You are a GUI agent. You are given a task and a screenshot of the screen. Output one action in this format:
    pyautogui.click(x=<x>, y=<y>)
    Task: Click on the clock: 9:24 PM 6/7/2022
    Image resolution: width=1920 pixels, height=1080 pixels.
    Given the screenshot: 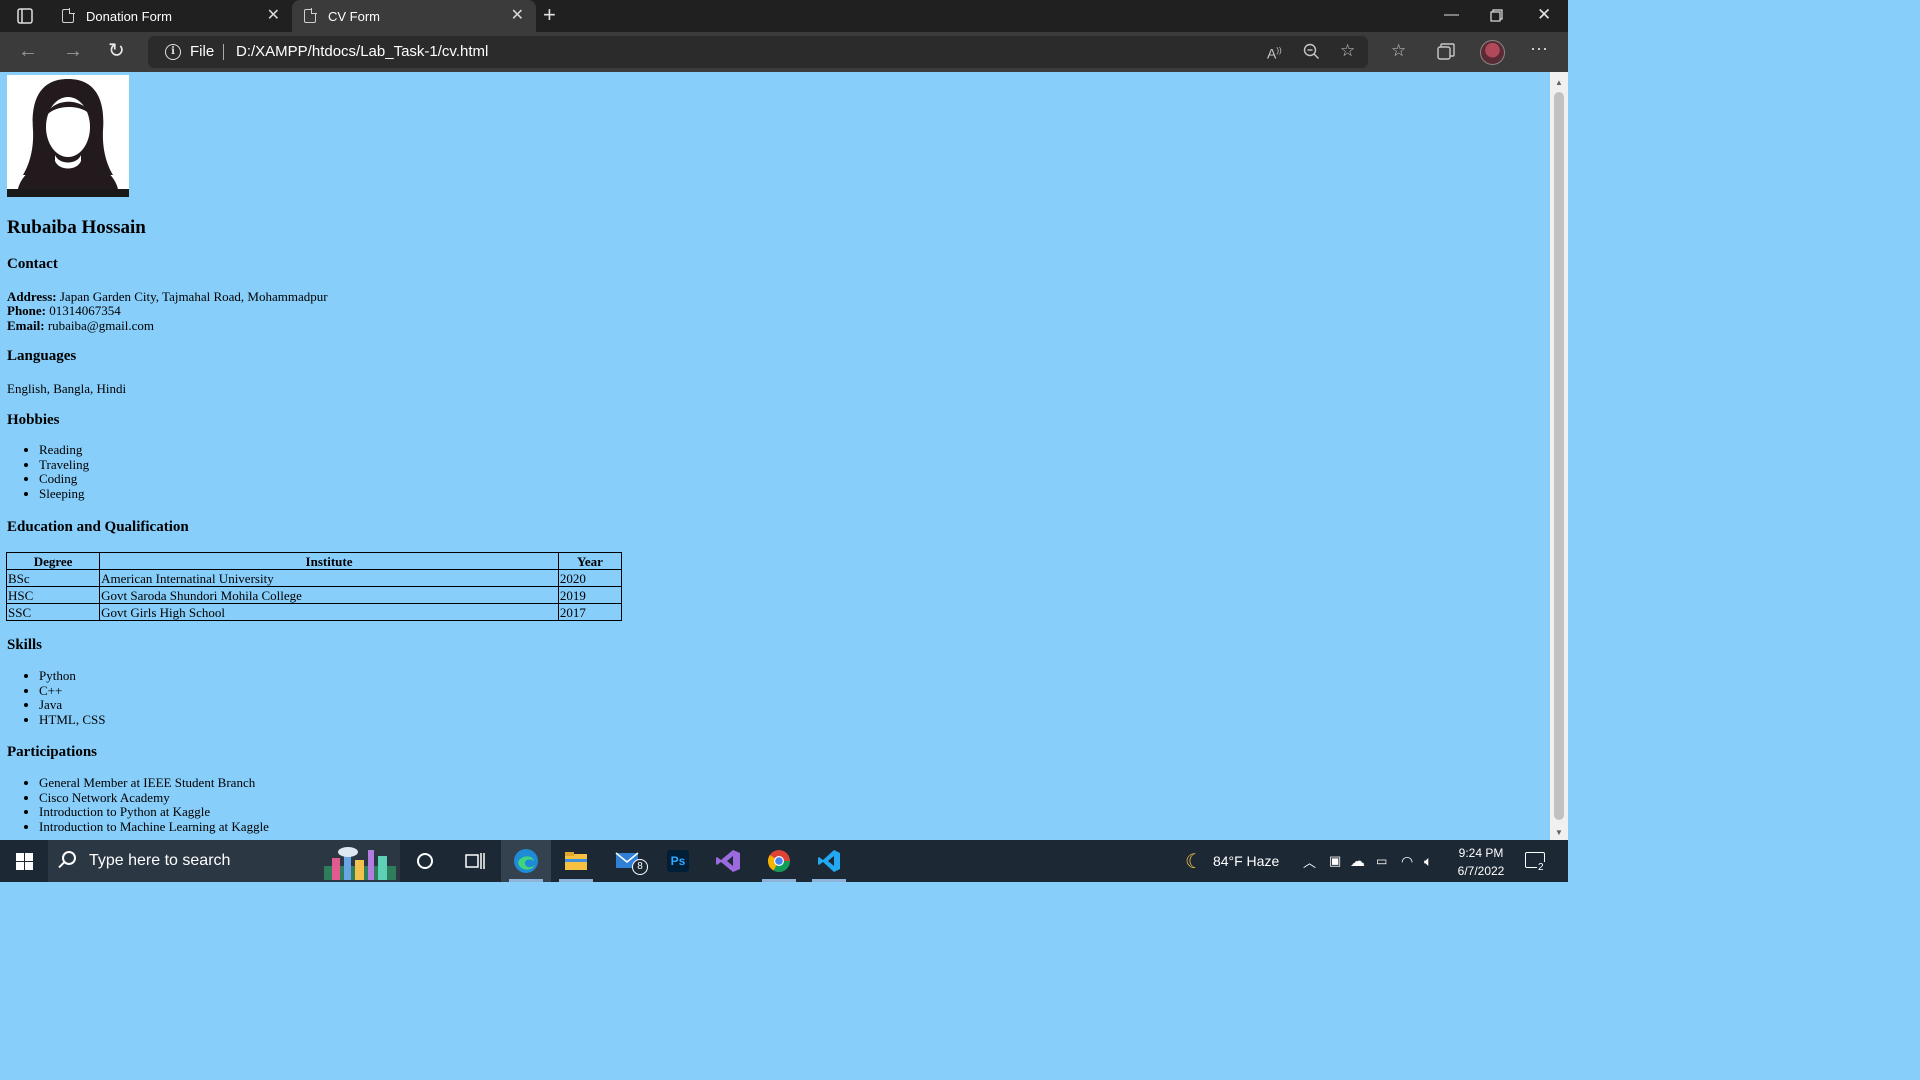 What is the action you would take?
    pyautogui.click(x=1481, y=862)
    